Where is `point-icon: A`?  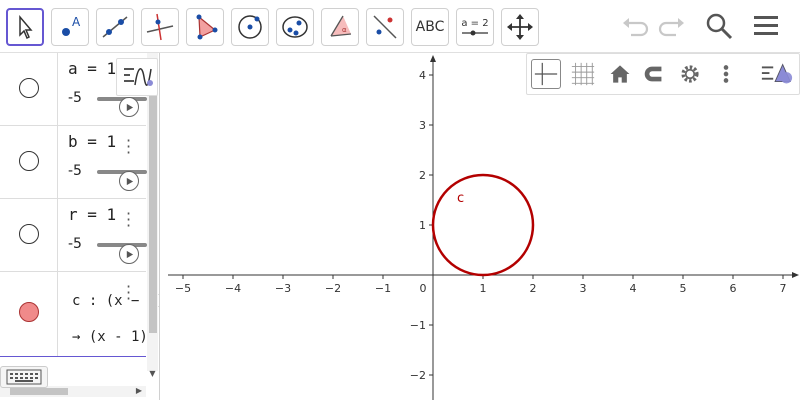
point-icon: A is located at coordinates (71, 25).